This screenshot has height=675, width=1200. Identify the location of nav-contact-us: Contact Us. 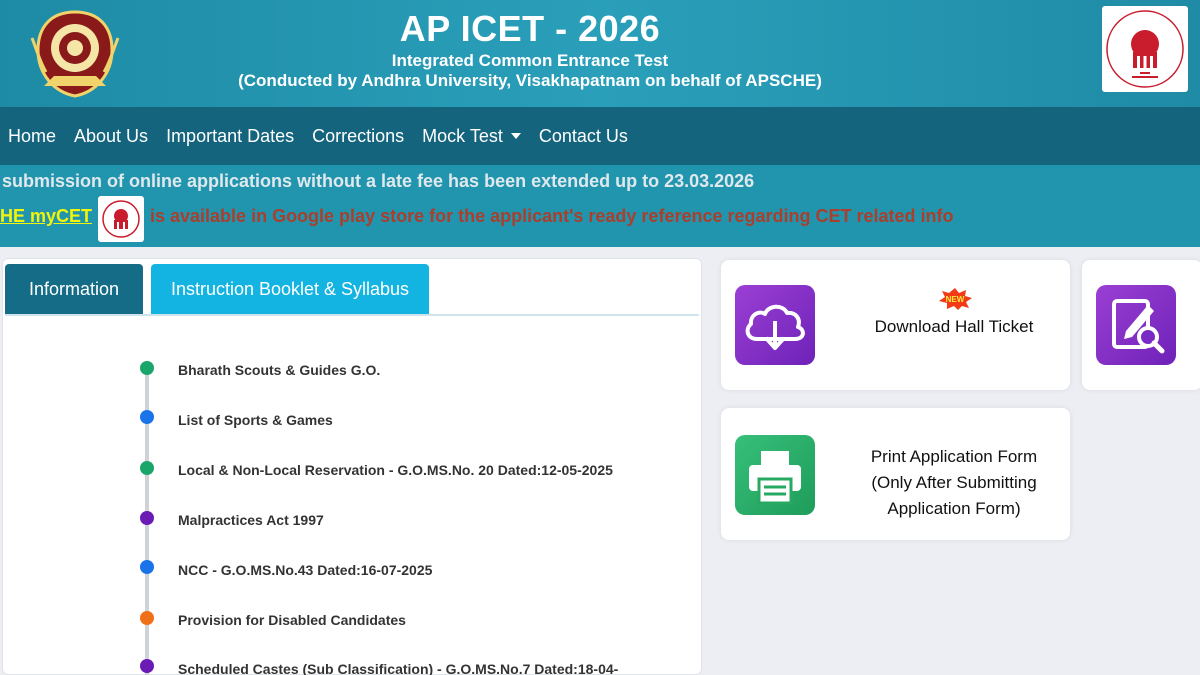
(583, 136).